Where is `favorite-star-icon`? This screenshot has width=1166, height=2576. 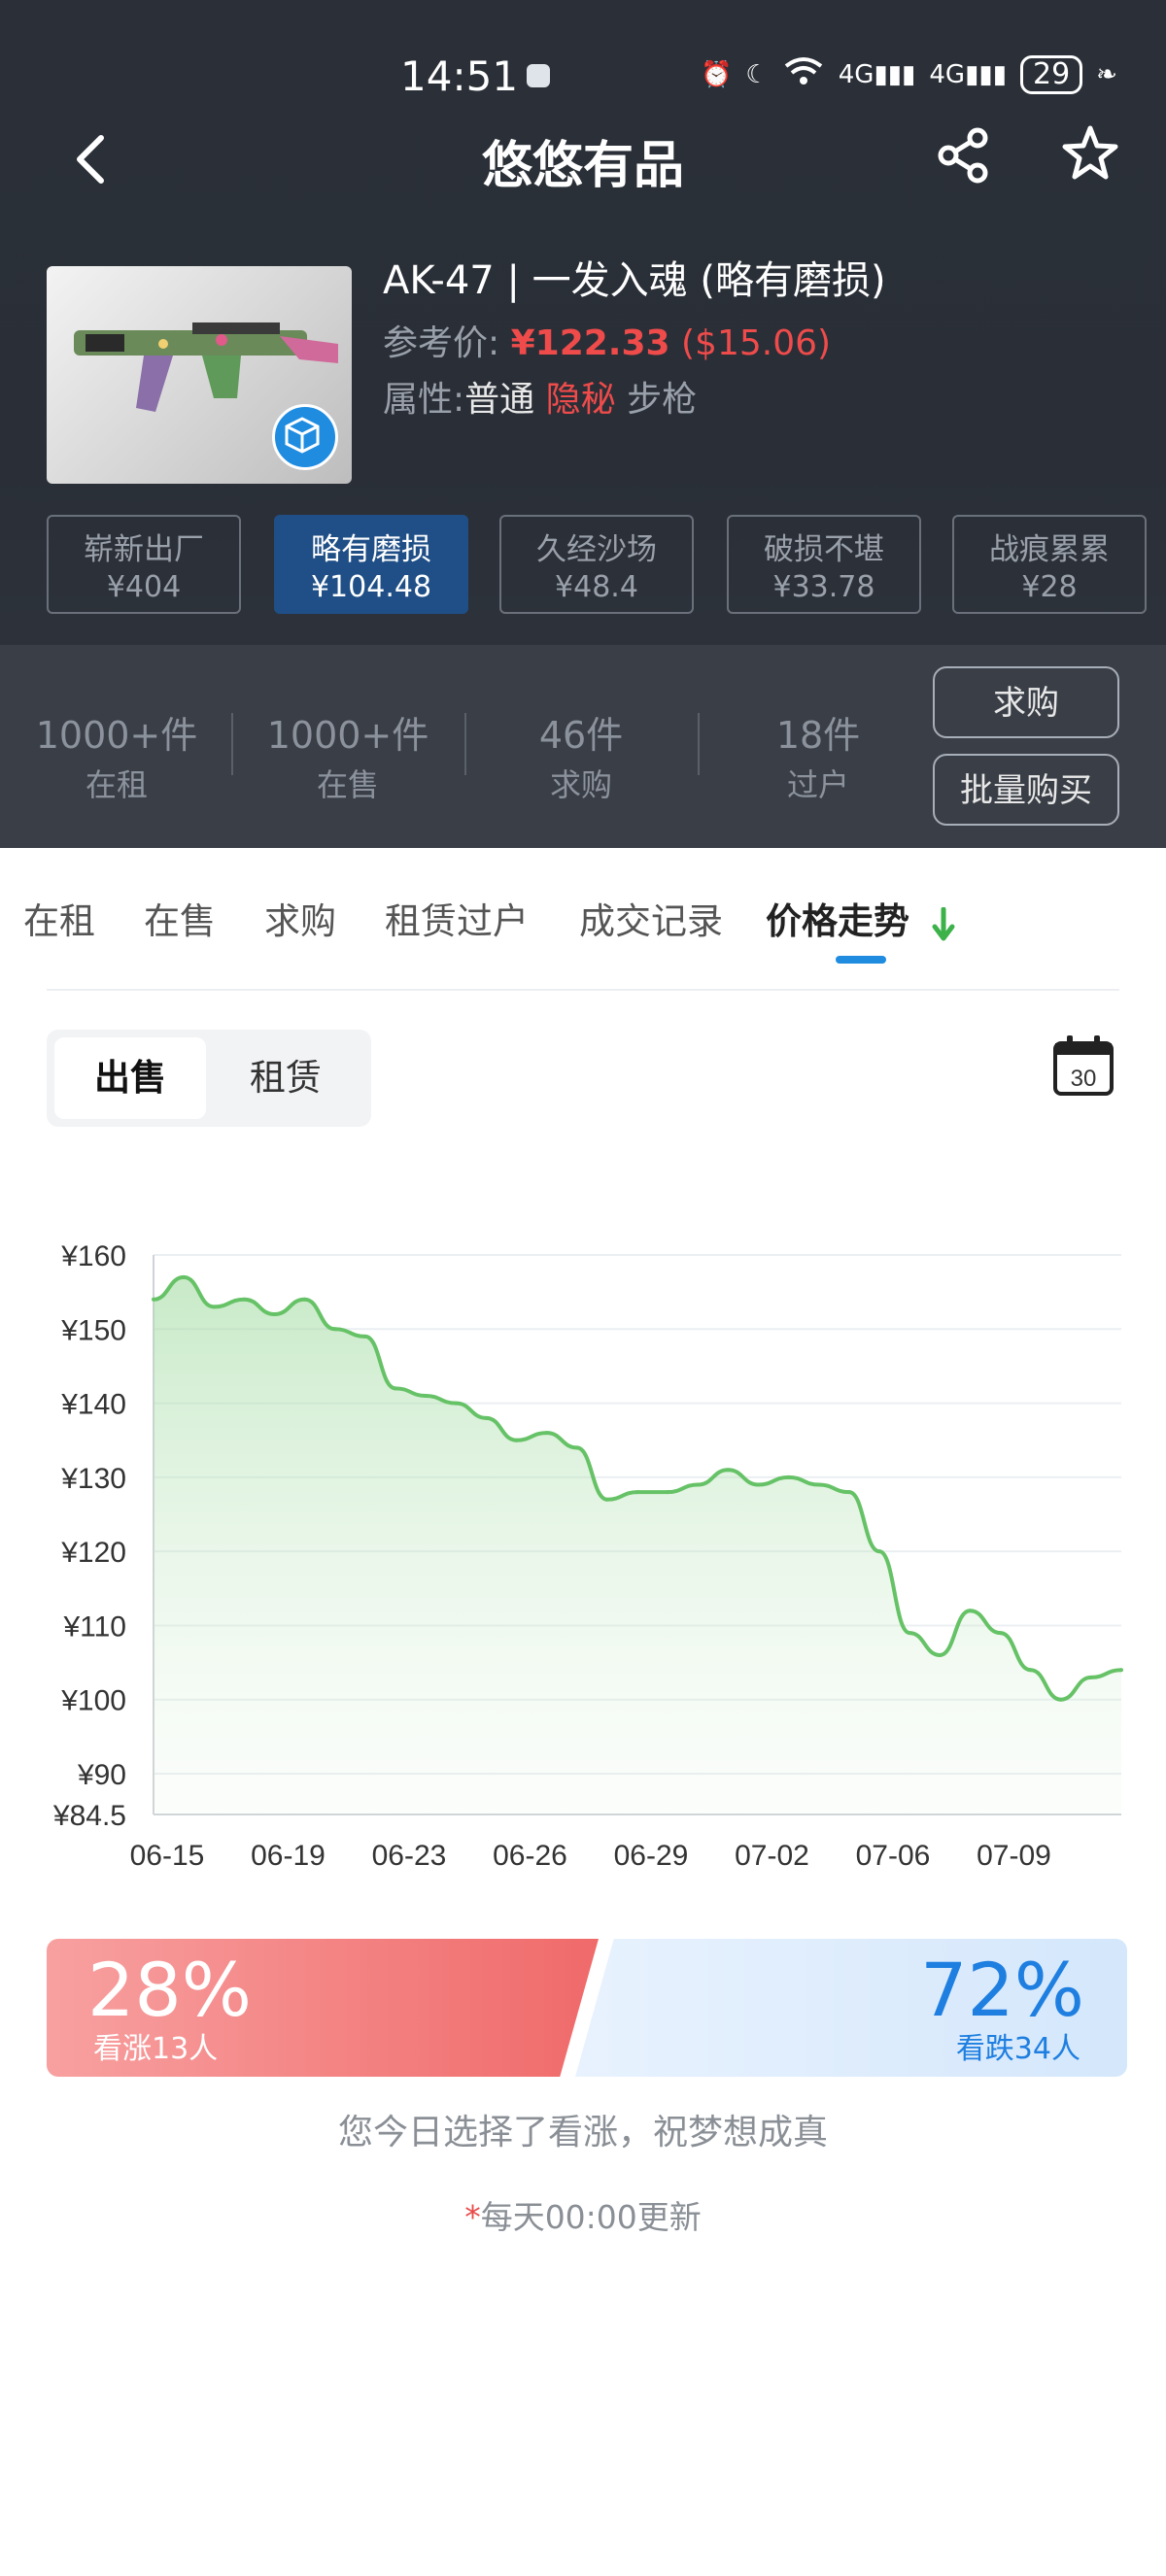
favorite-star-icon is located at coordinates (1090, 153).